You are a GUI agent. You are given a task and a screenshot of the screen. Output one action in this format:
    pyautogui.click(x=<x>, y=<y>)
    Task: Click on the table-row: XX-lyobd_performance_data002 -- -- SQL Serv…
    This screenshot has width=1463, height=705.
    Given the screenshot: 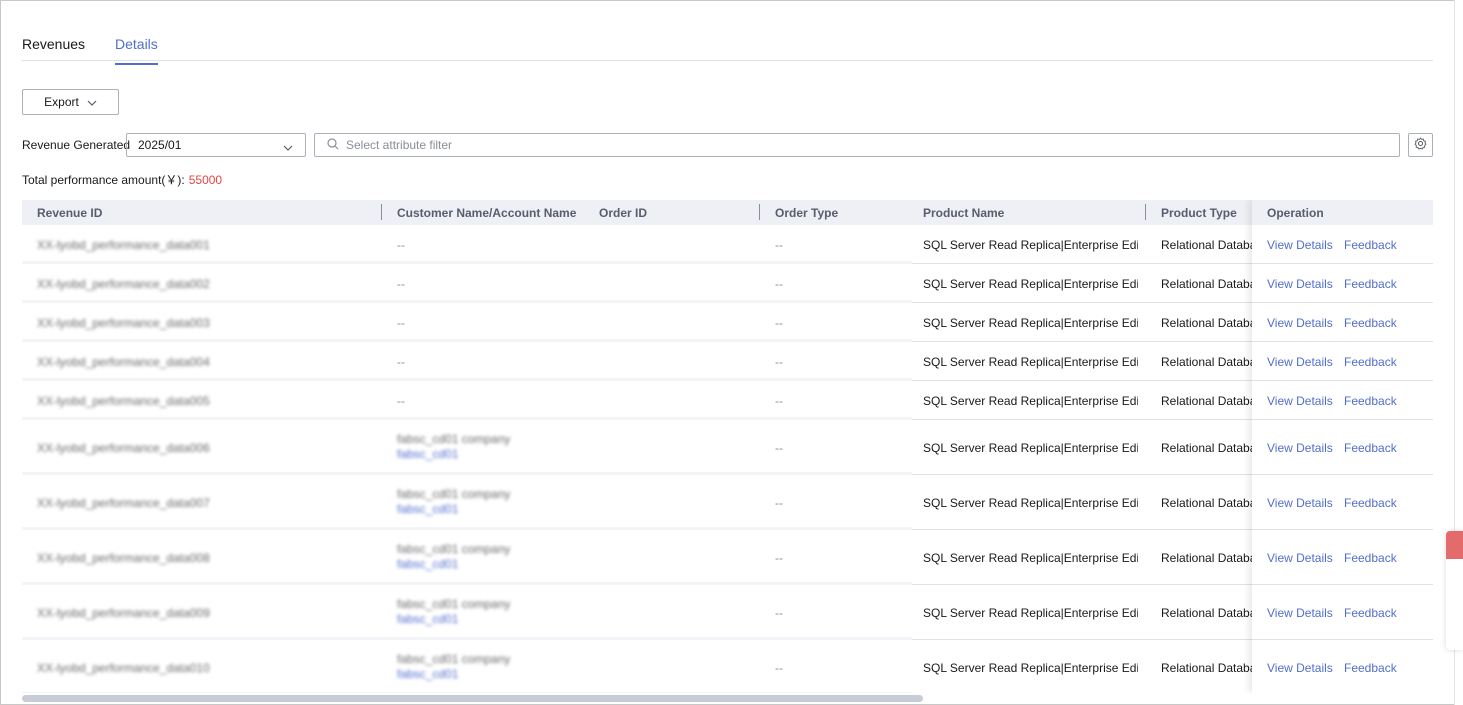 What is the action you would take?
    pyautogui.click(x=727, y=283)
    